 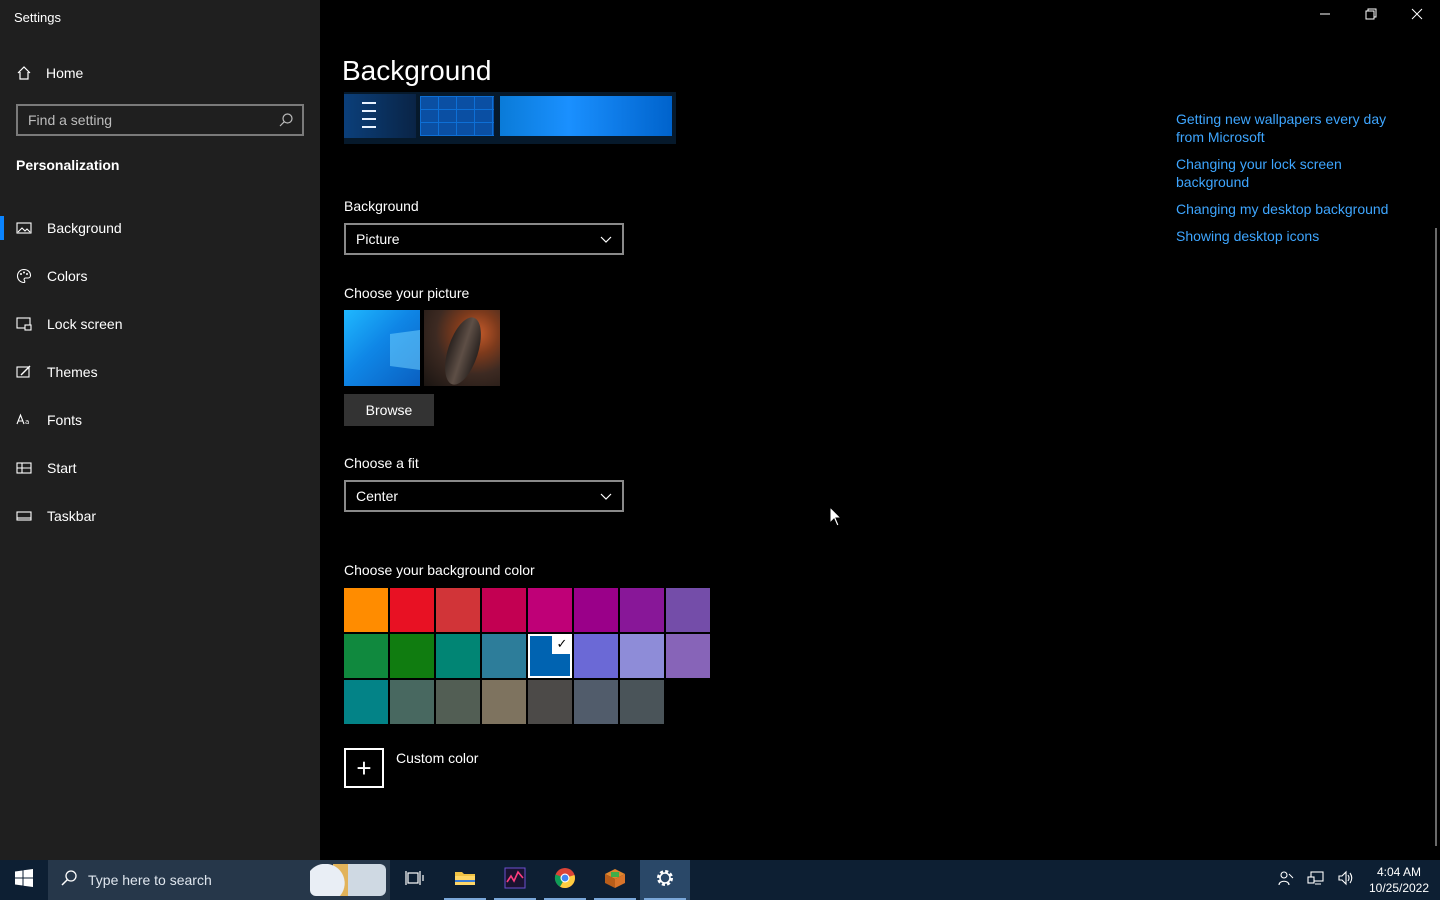 I want to click on background-select: Picture, so click(x=484, y=239).